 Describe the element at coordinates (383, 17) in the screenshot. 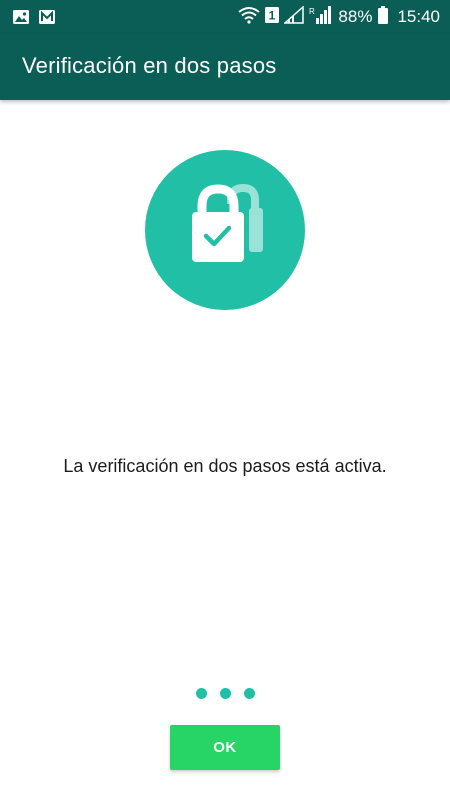

I see `battery-icon` at that location.